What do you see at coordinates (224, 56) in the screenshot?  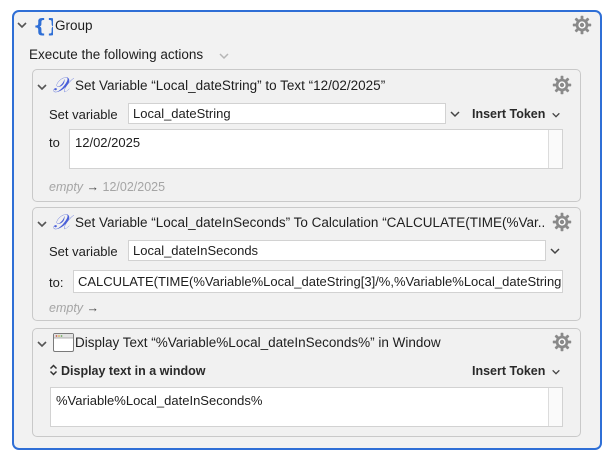 I see `execute-actions-chevron-icon` at bounding box center [224, 56].